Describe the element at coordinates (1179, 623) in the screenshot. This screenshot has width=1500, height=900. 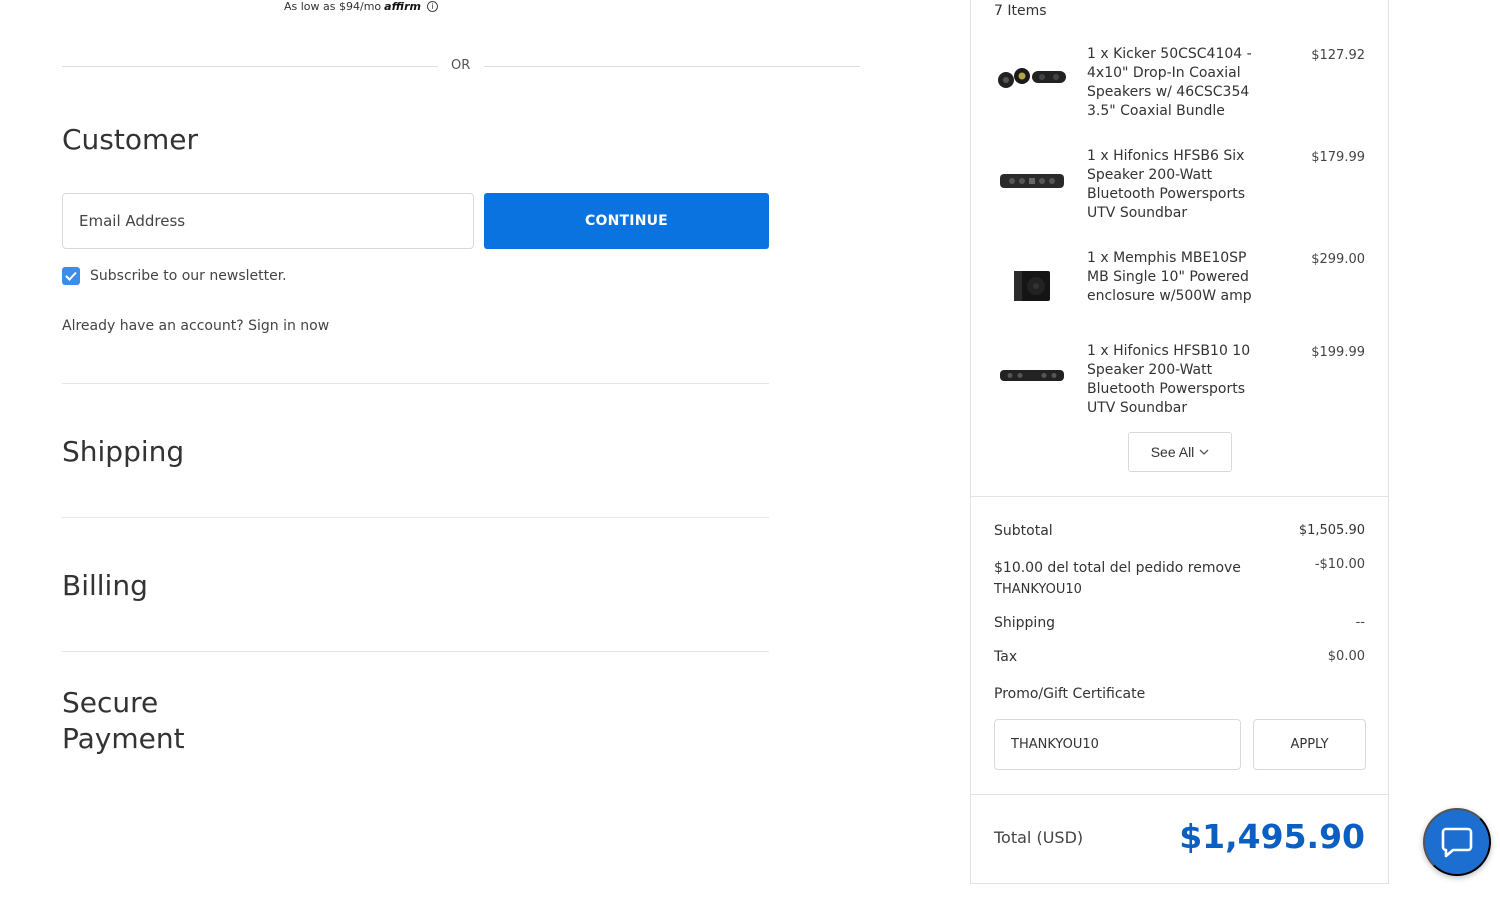
I see `shipping-row: Shipping --` at that location.